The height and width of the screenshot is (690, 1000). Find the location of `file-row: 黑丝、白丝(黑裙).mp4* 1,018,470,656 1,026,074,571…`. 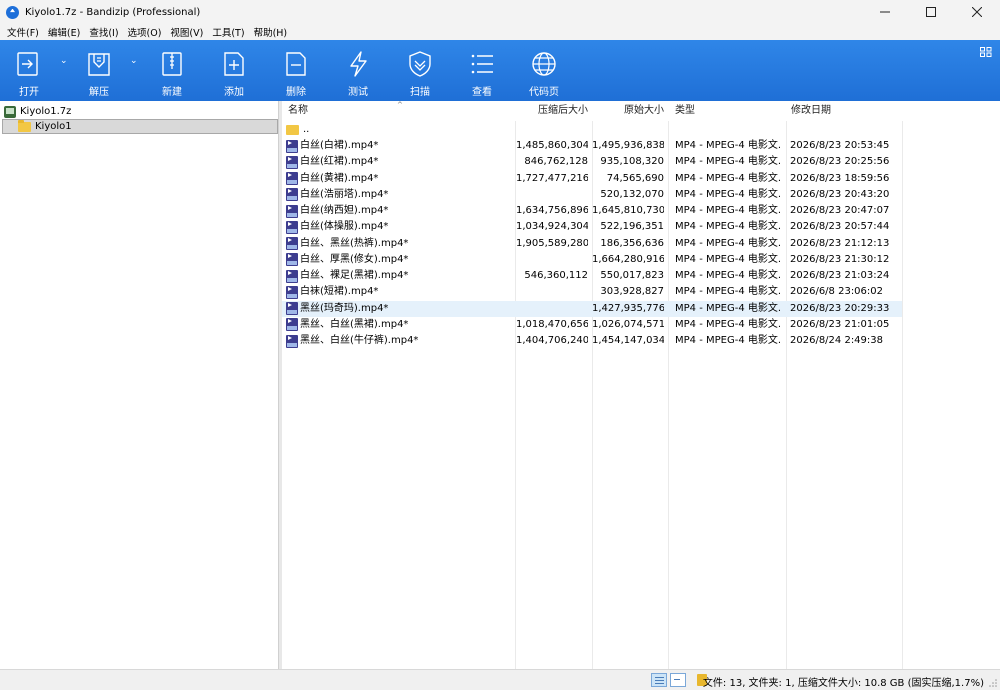

file-row: 黑丝、白丝(黑裙).mp4* 1,018,470,656 1,026,074,571… is located at coordinates (592, 325).